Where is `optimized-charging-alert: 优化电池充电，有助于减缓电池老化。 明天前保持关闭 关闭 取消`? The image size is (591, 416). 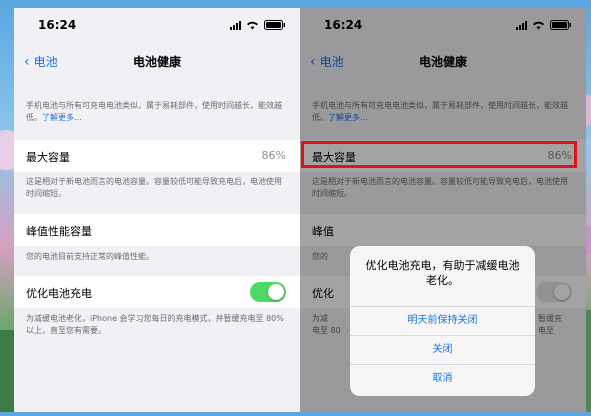 optimized-charging-alert: 优化电池充电，有助于减缓电池老化。 明天前保持关闭 关闭 取消 is located at coordinates (442, 321).